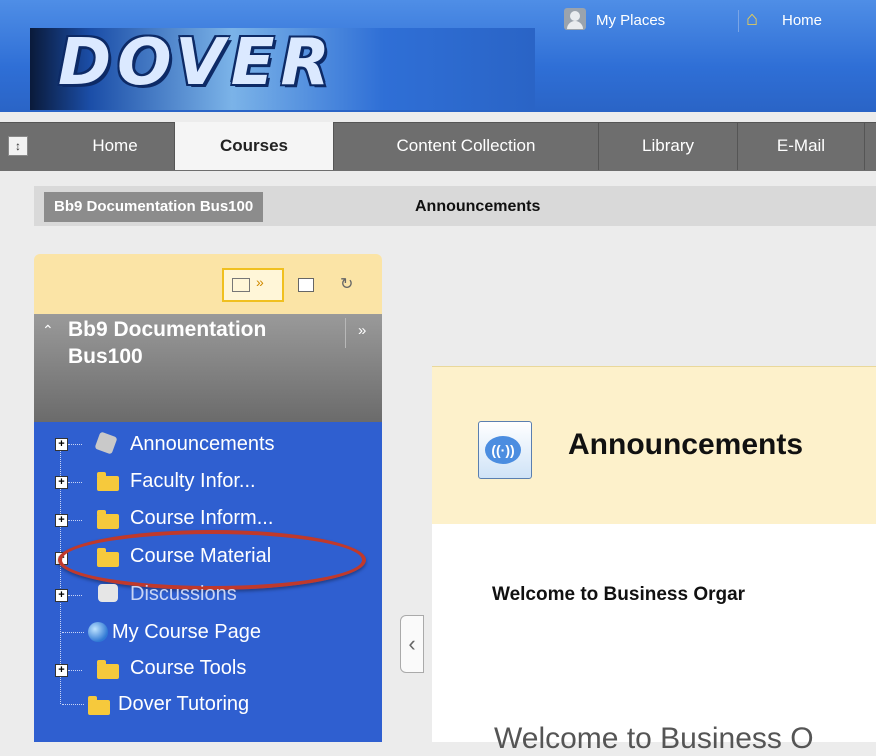  Describe the element at coordinates (48, 330) in the screenshot. I see `collapse-icon: ⌃` at that location.